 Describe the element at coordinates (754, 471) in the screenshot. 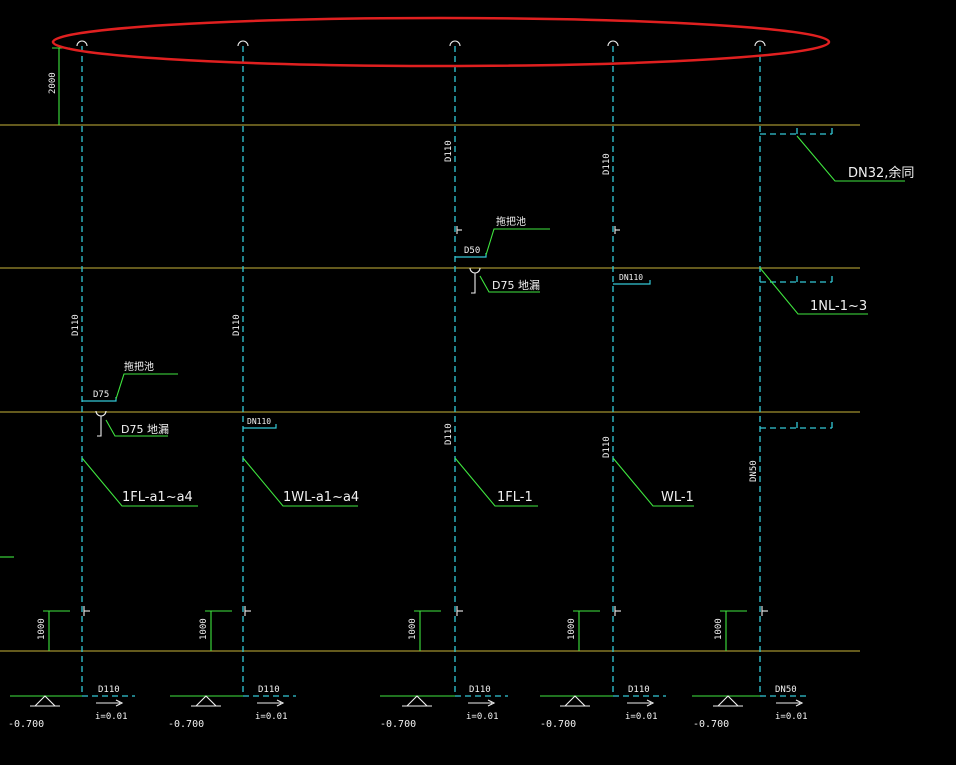

I see `pipe-size-label: DN50` at that location.